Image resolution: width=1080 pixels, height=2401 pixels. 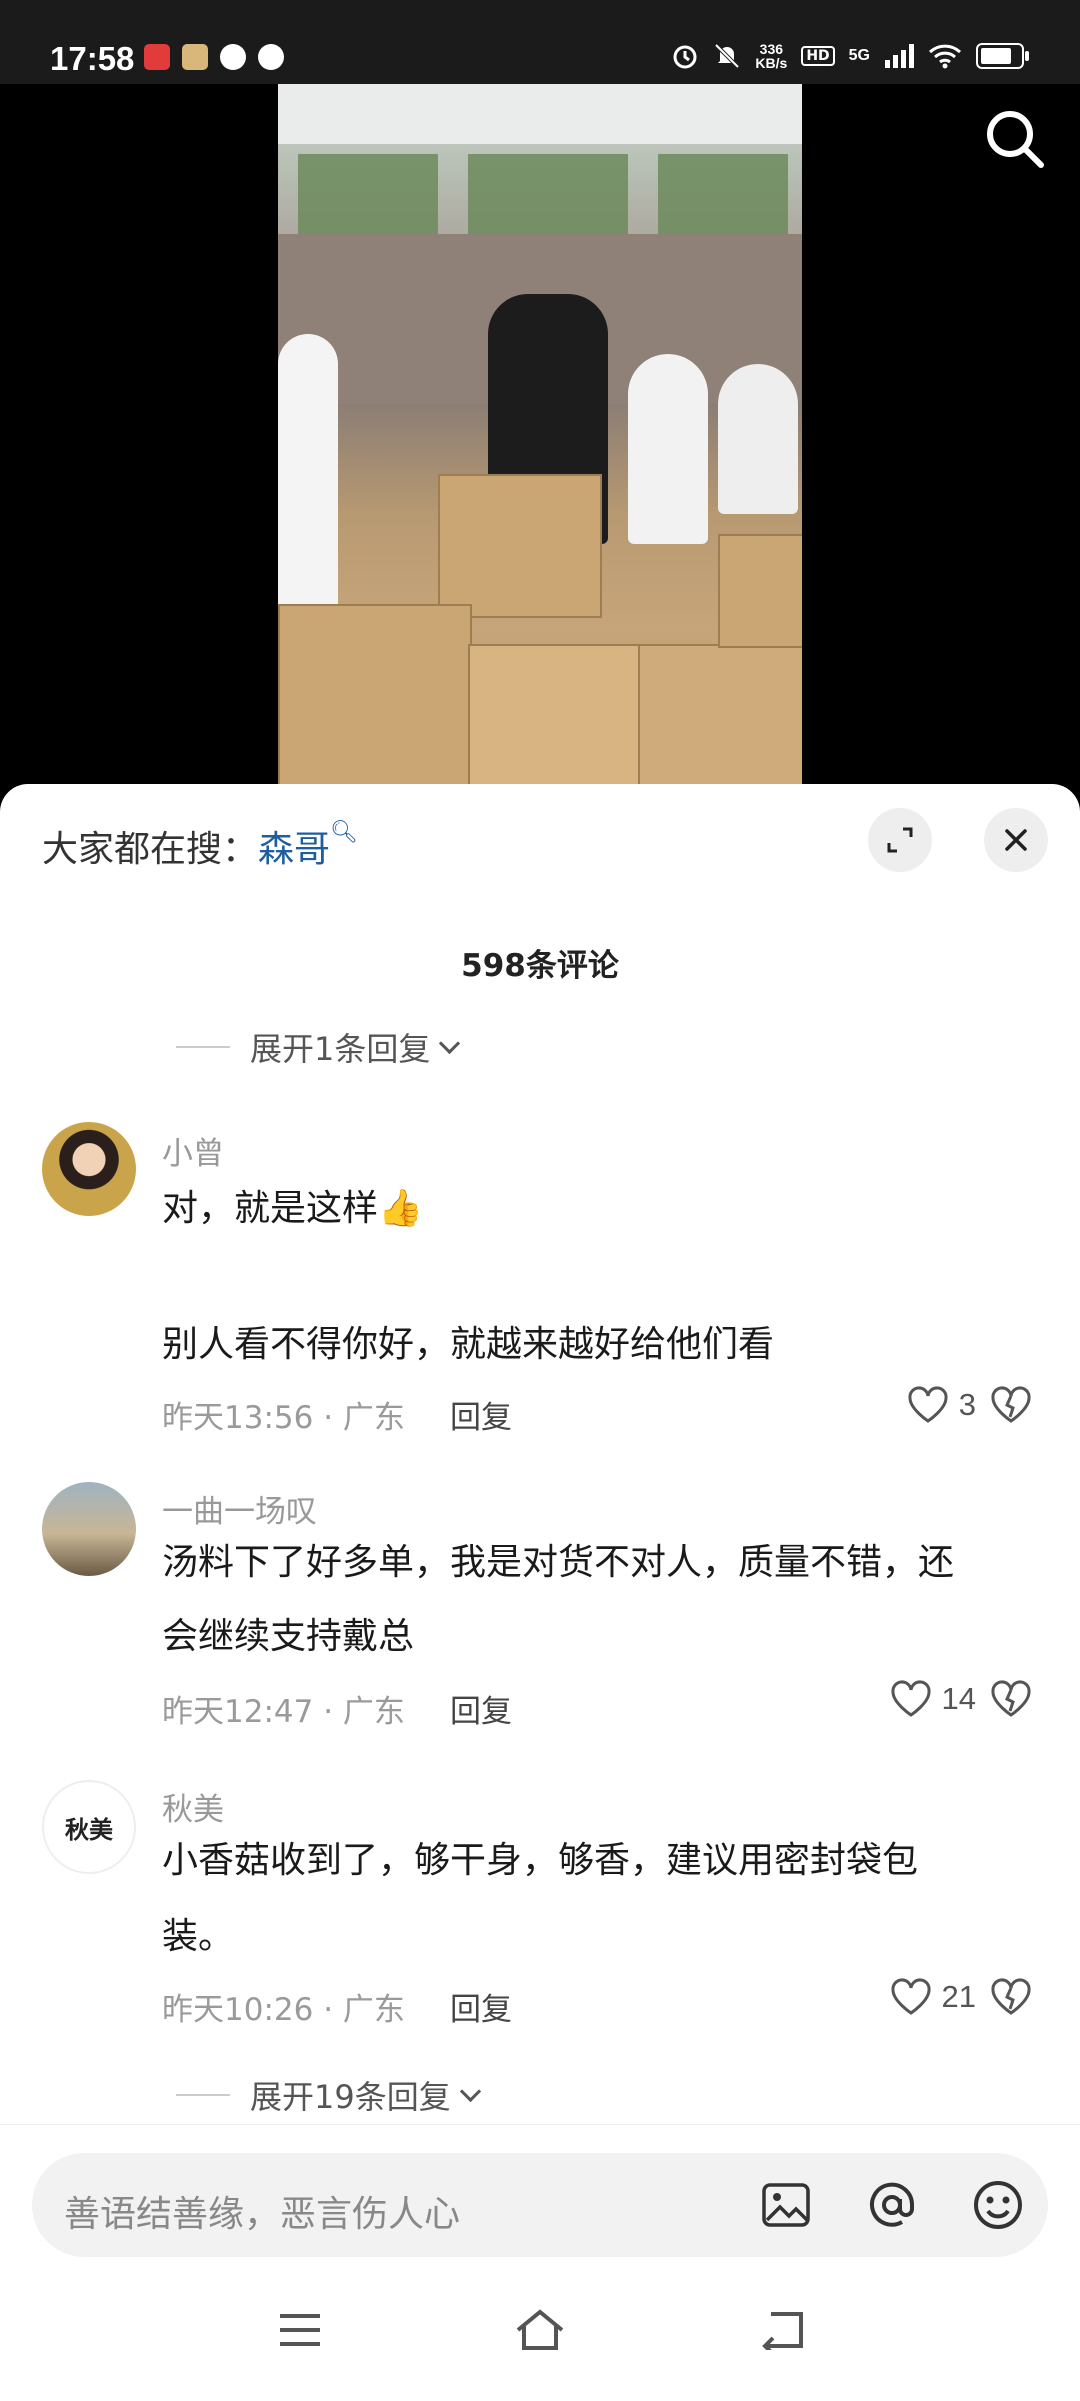 I want to click on home-button, so click(x=540, y=2330).